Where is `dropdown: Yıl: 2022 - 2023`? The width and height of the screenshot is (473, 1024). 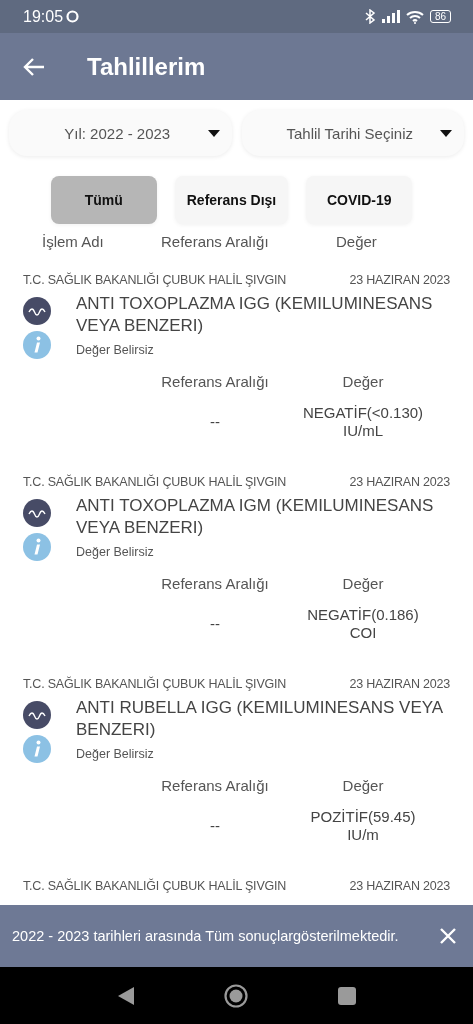 dropdown: Yıl: 2022 - 2023 is located at coordinates (120, 133).